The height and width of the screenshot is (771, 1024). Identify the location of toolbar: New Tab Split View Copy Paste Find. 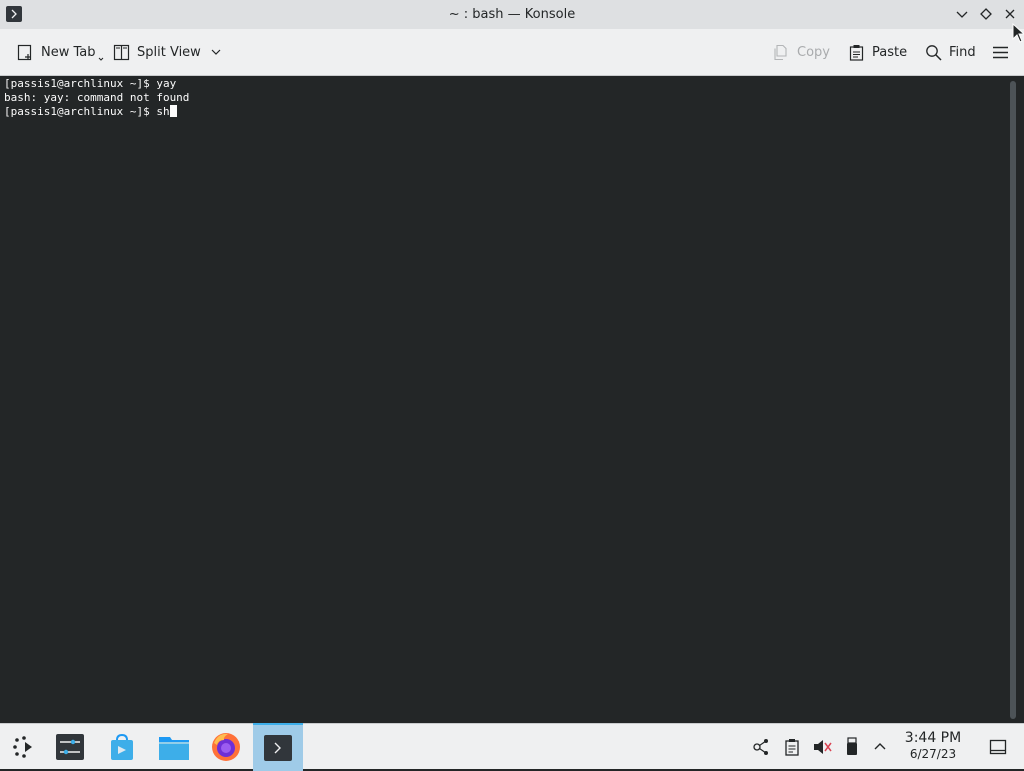
(512, 52).